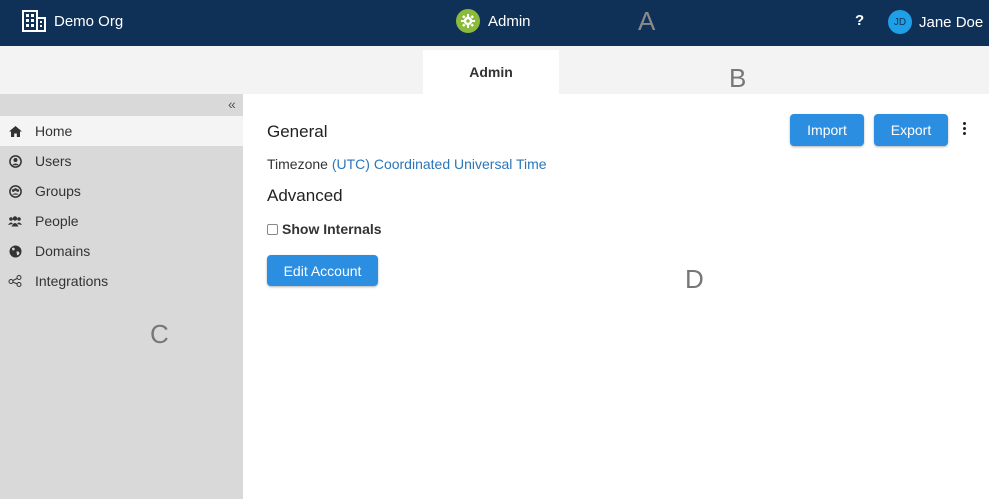  What do you see at coordinates (964, 130) in the screenshot?
I see `more-options-icon` at bounding box center [964, 130].